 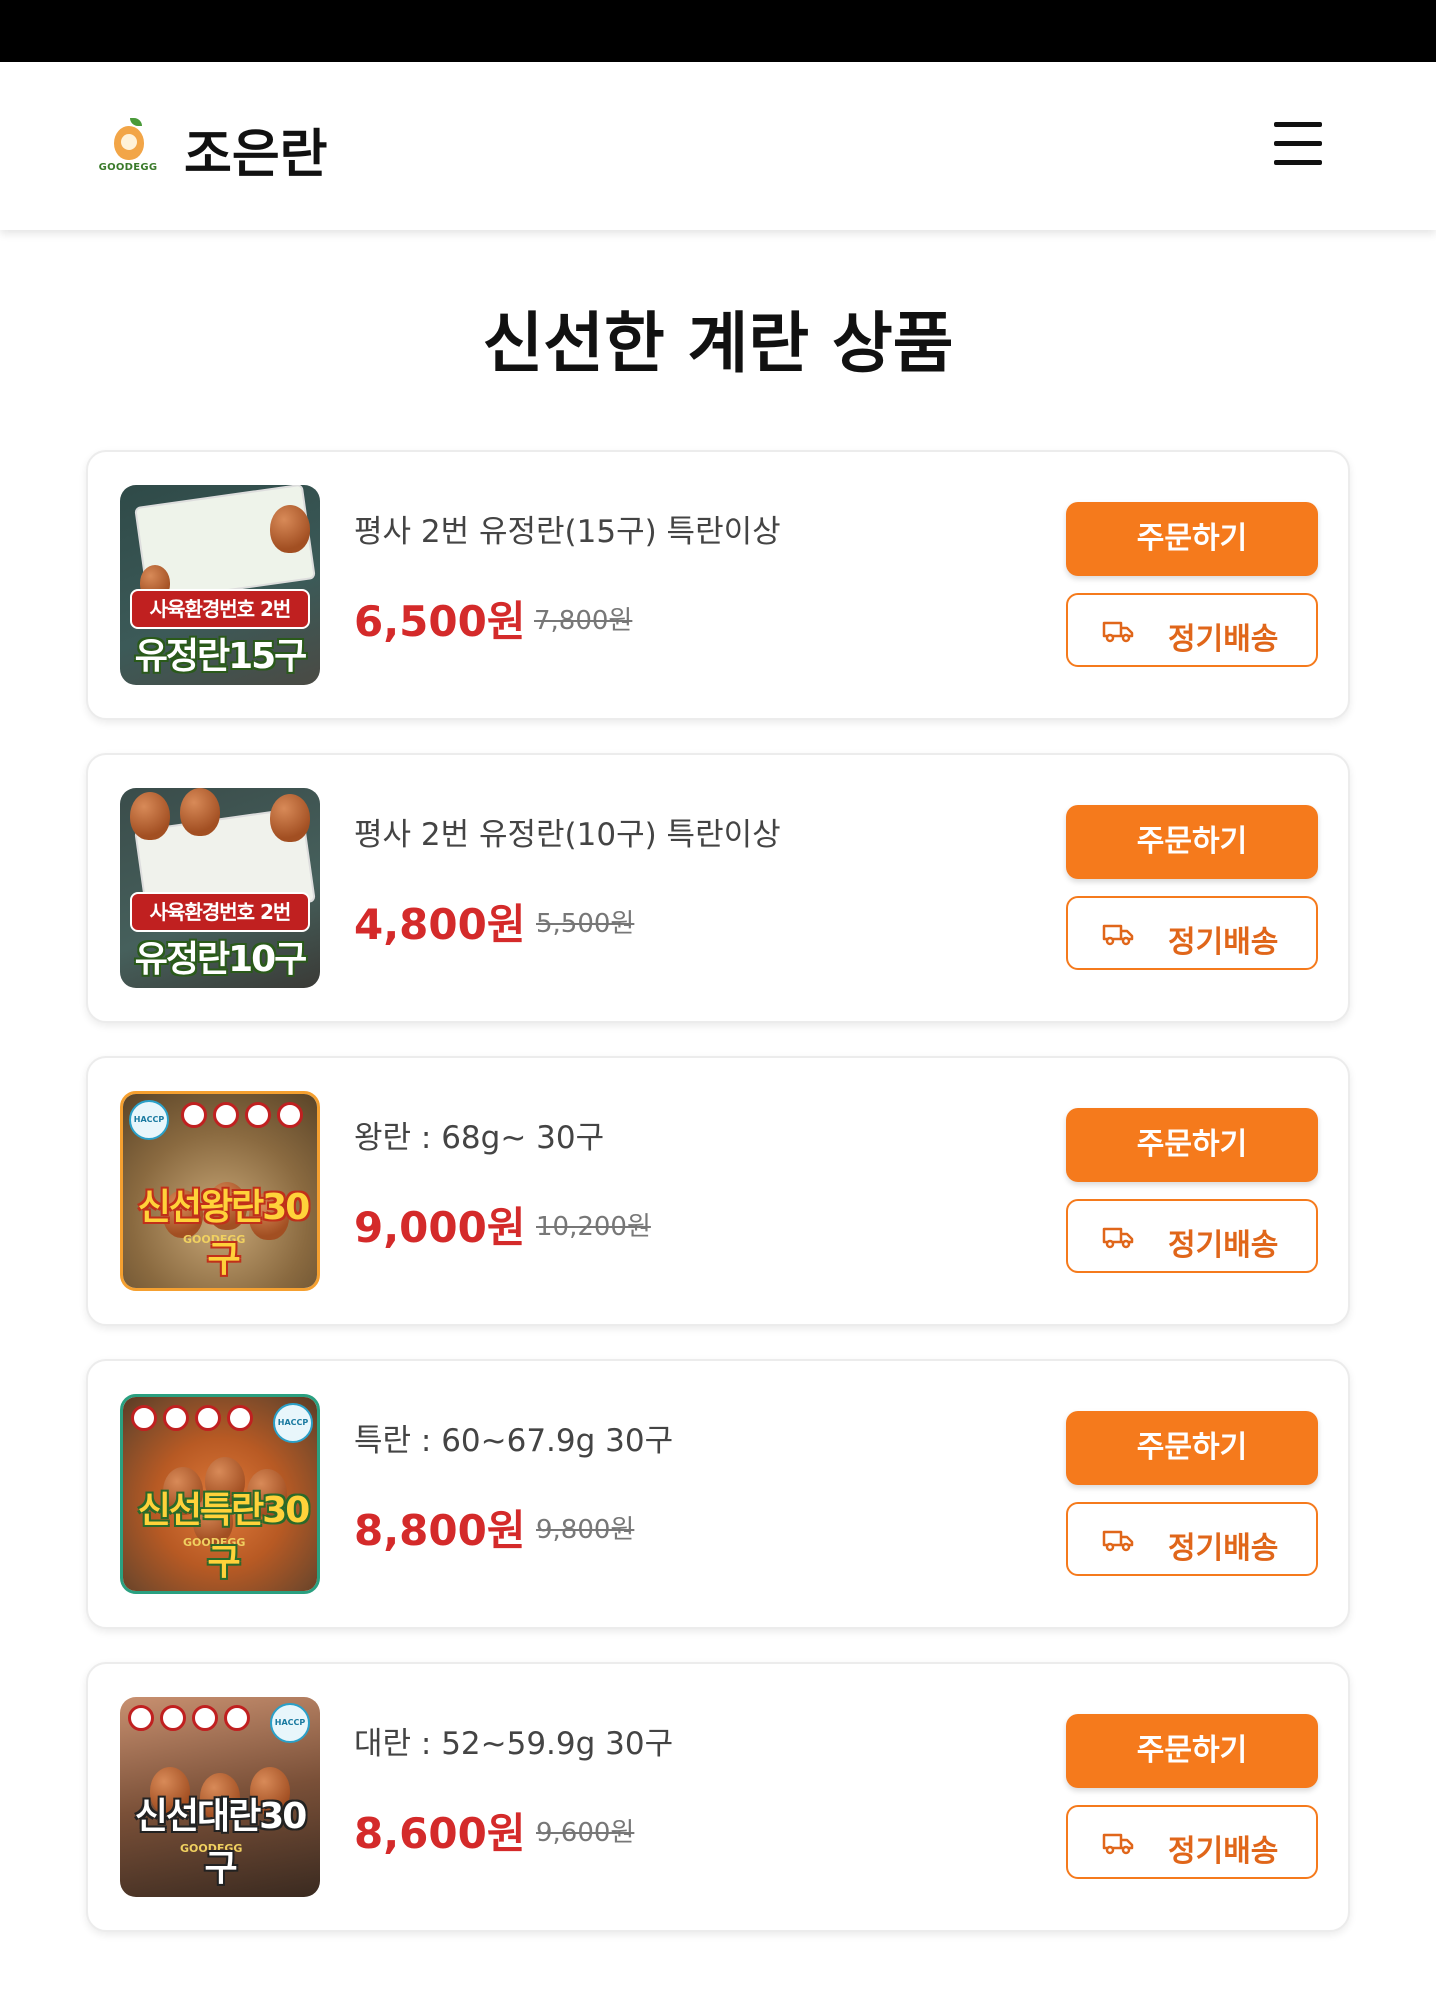 What do you see at coordinates (718, 31) in the screenshot?
I see `status-bar` at bounding box center [718, 31].